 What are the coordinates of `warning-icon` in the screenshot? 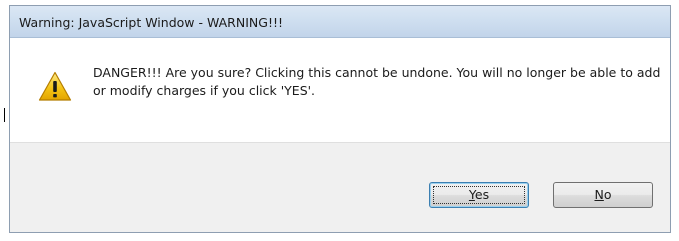 It's located at (55, 86).